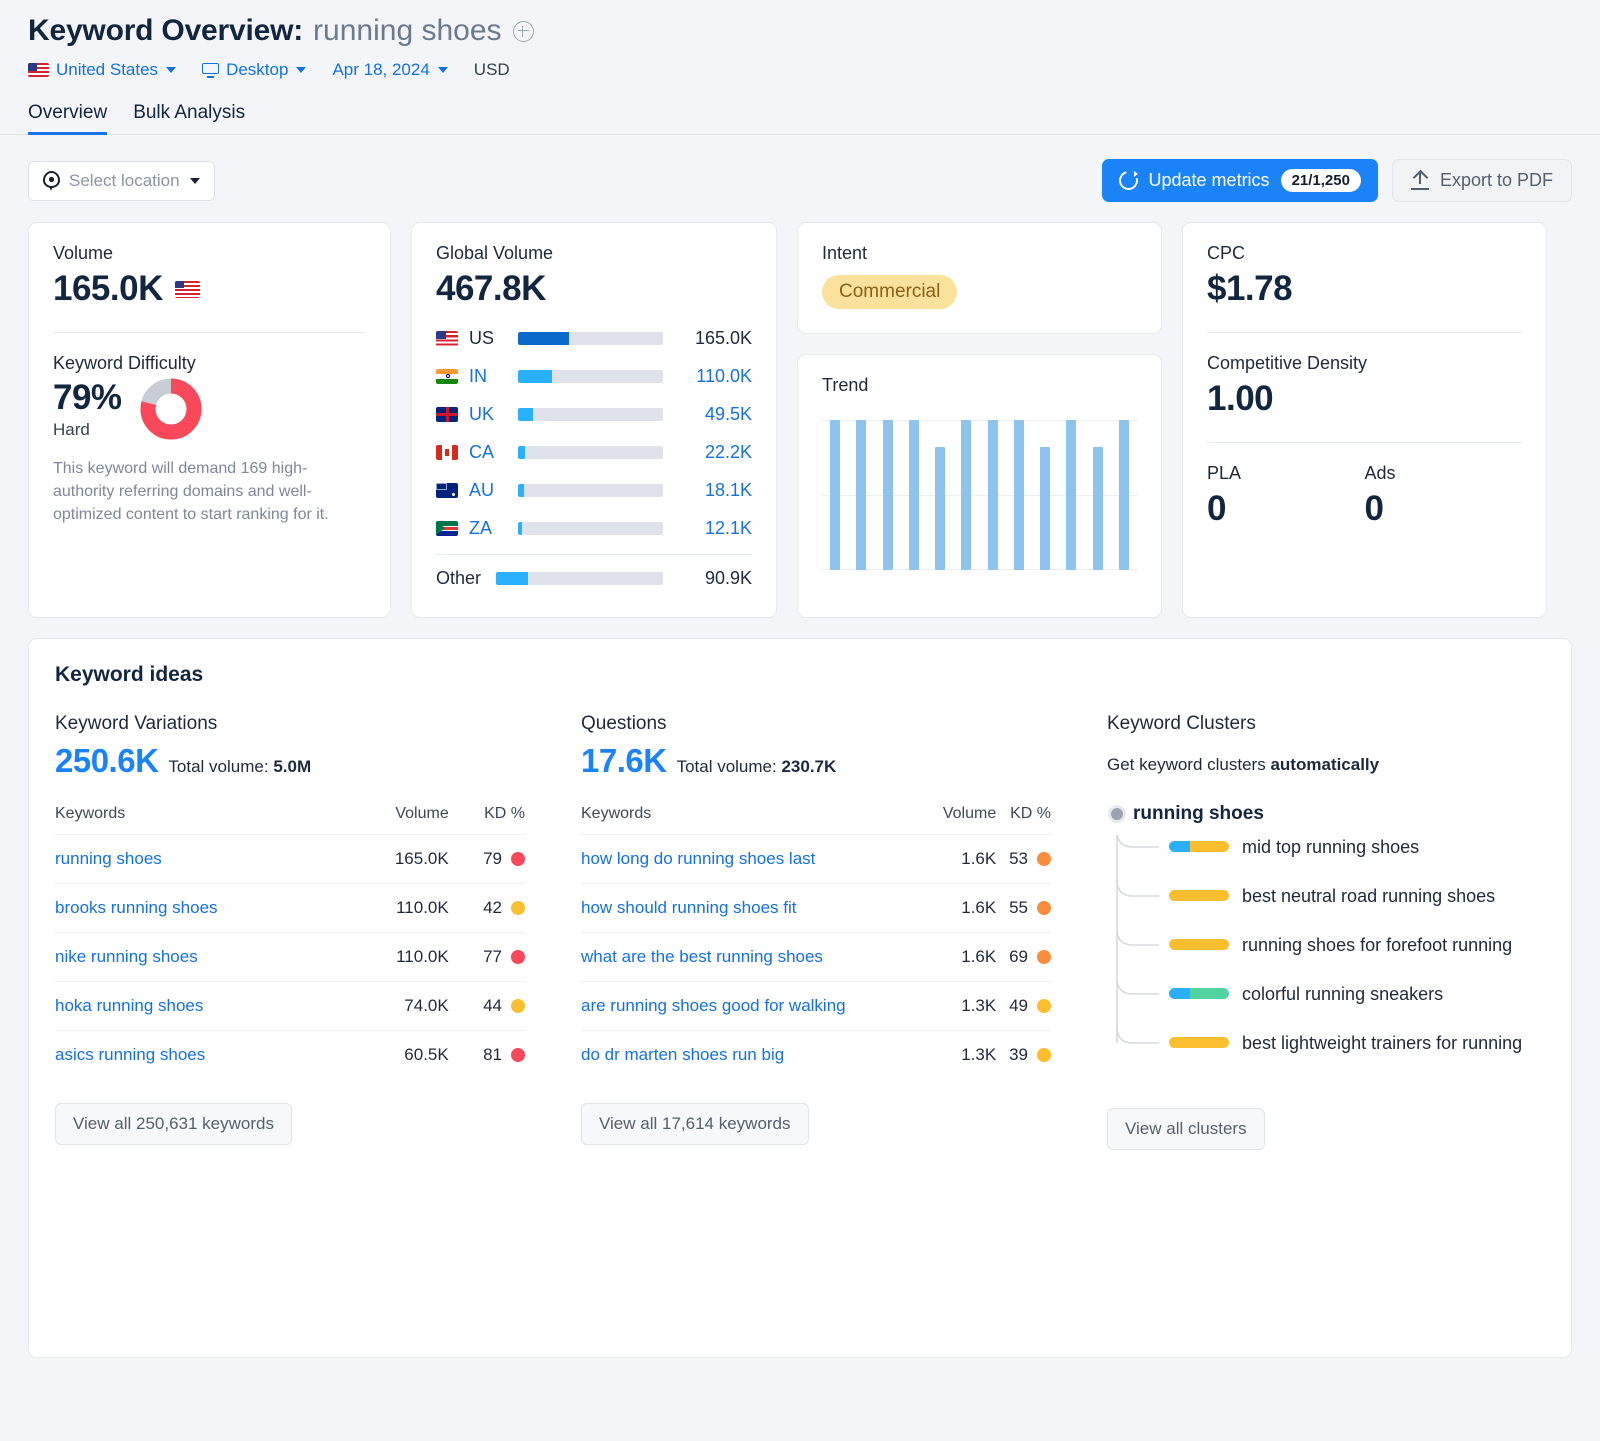 The height and width of the screenshot is (1441, 1600). Describe the element at coordinates (108, 858) in the screenshot. I see `keyword-link: running shoes` at that location.